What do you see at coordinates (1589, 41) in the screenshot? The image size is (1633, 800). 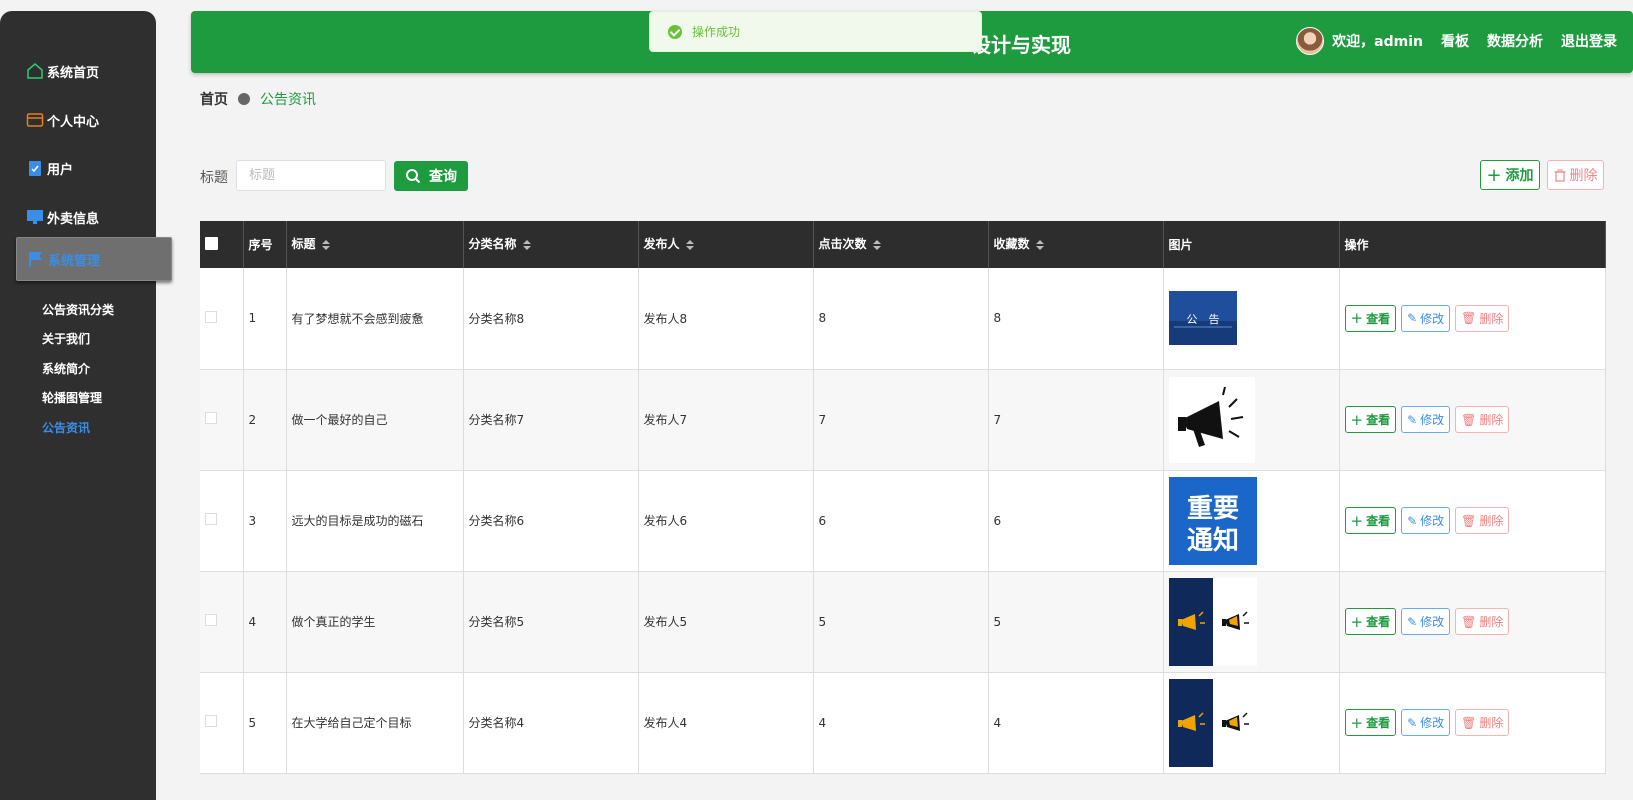 I see `logout-link: 退出登录` at bounding box center [1589, 41].